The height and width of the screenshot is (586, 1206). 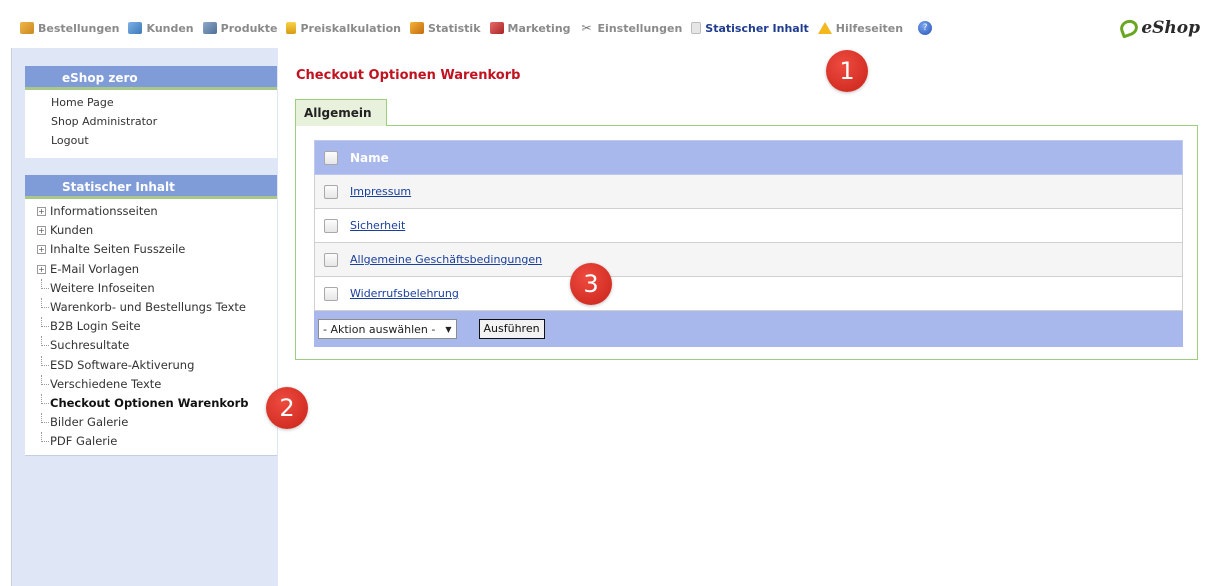 I want to click on row-link-impressum: Impressum, so click(x=380, y=191).